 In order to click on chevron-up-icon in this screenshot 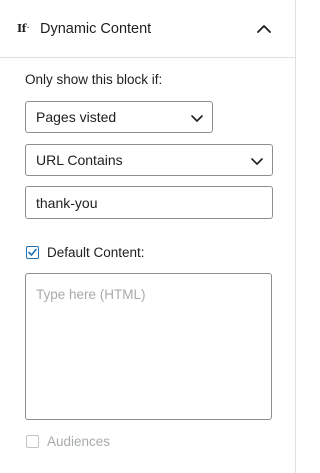, I will do `click(264, 29)`.